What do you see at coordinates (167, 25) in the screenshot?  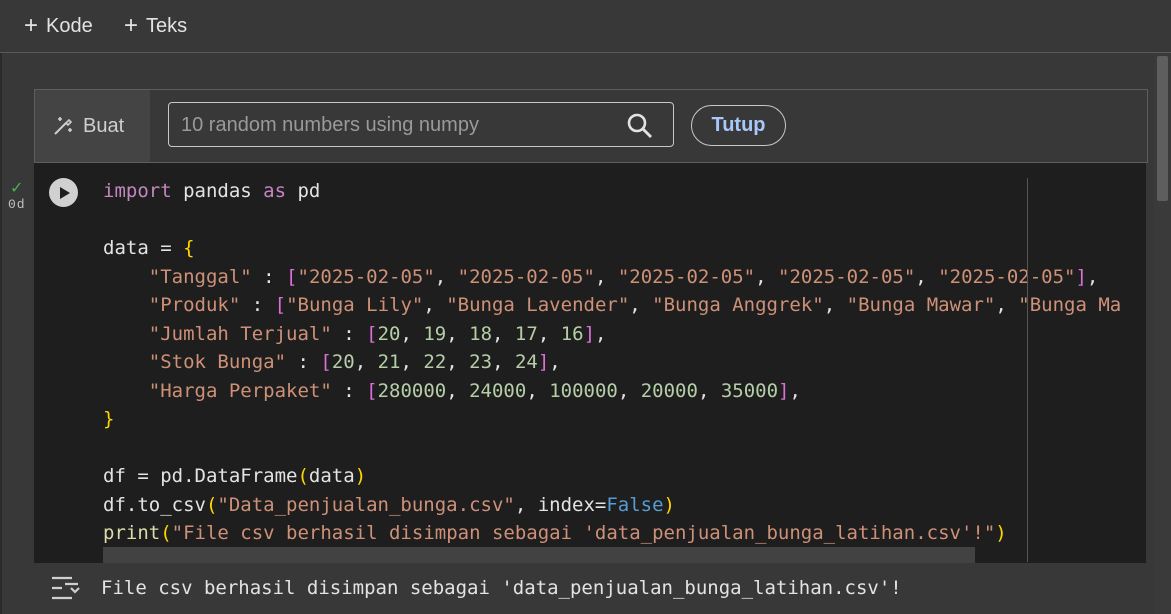 I see `add-text-label: Teks` at bounding box center [167, 25].